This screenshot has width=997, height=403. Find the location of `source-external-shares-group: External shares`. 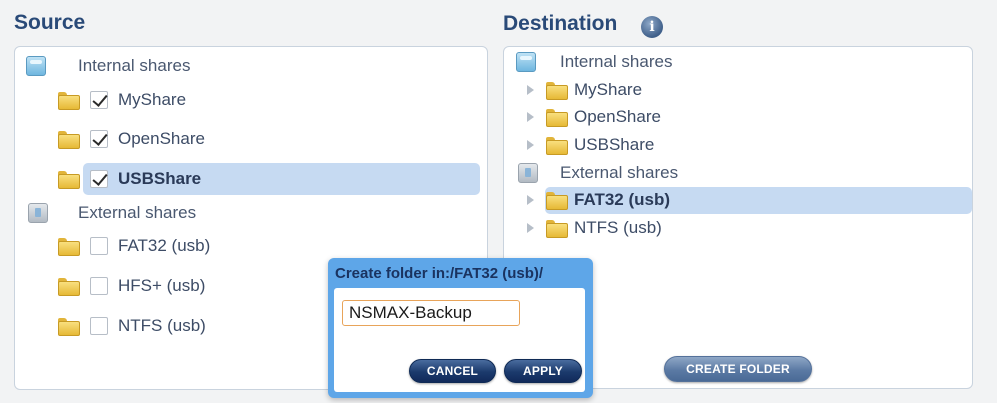

source-external-shares-group: External shares is located at coordinates (112, 213).